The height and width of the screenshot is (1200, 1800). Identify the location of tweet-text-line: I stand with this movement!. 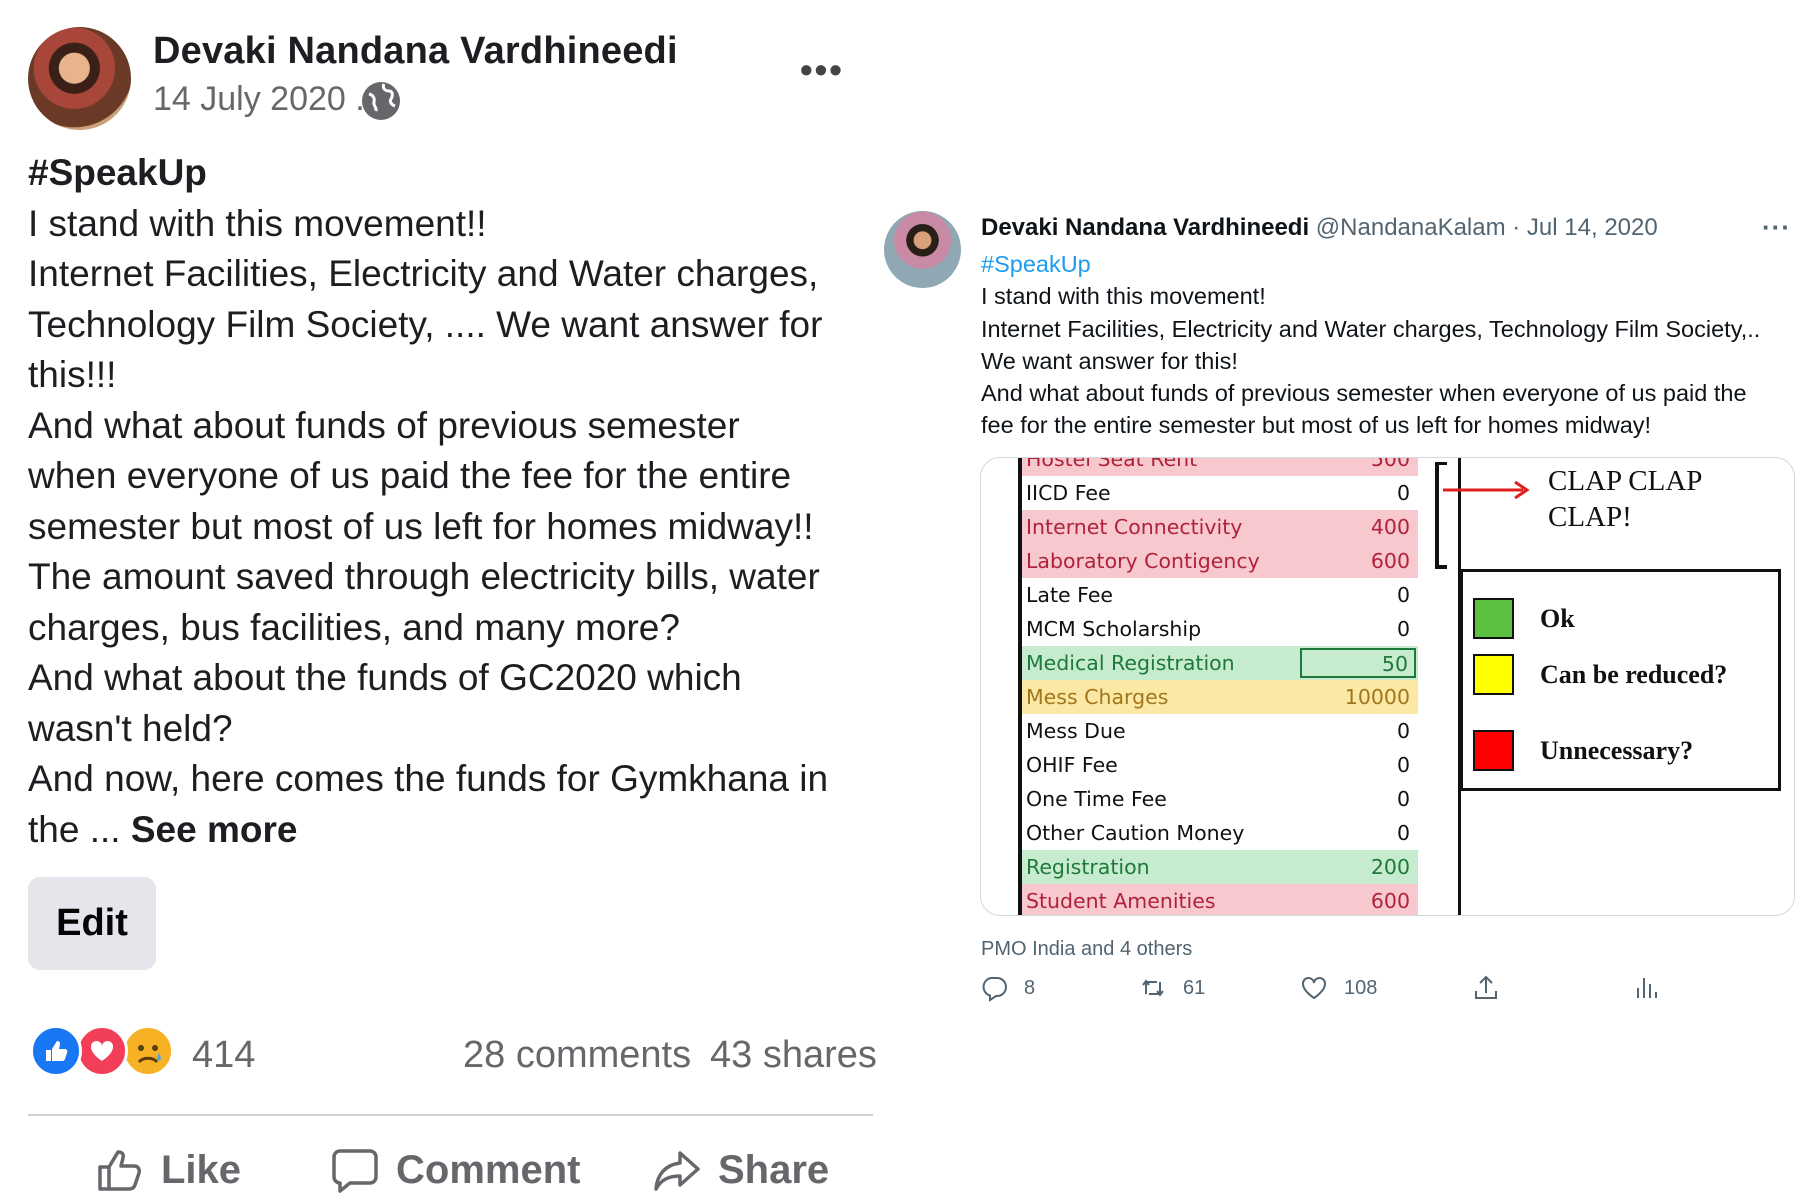
(1123, 296).